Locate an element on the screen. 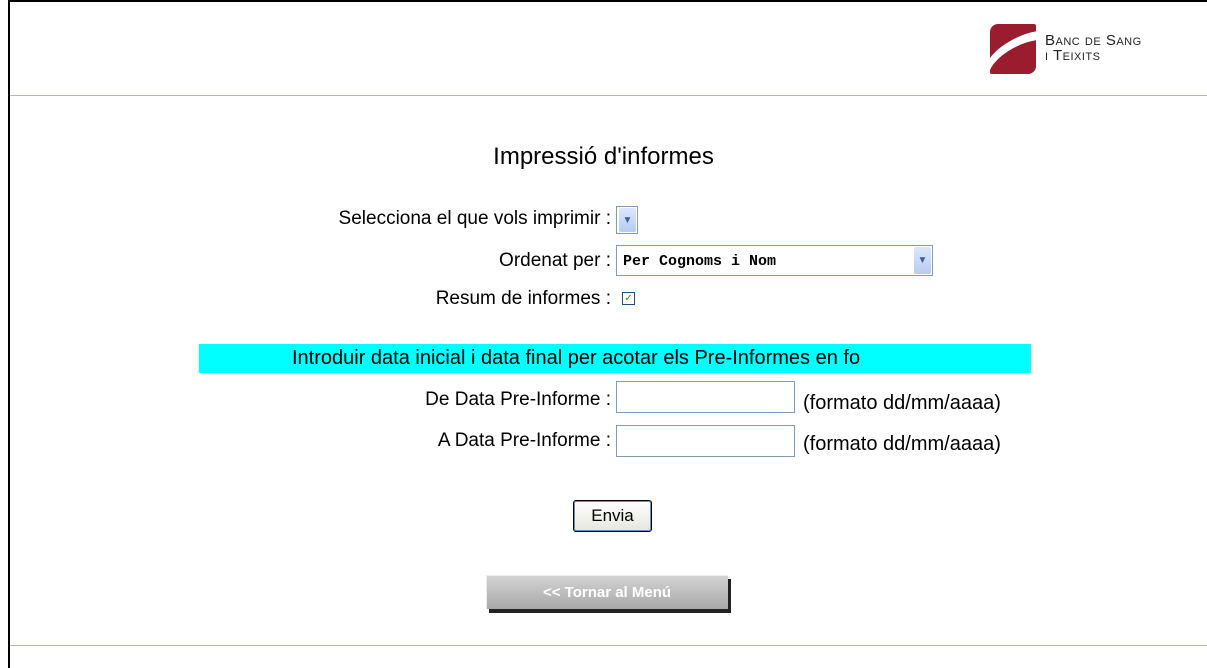 This screenshot has width=1207, height=668. check-icon: ✓ is located at coordinates (628, 298).